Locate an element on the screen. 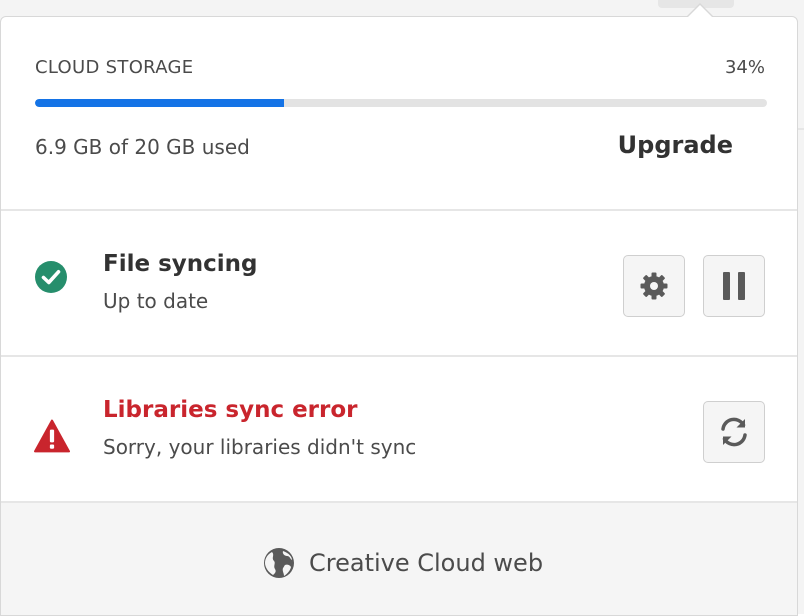 This screenshot has height=616, width=804. libraries-sync-error-title: Libraries sync error is located at coordinates (230, 410).